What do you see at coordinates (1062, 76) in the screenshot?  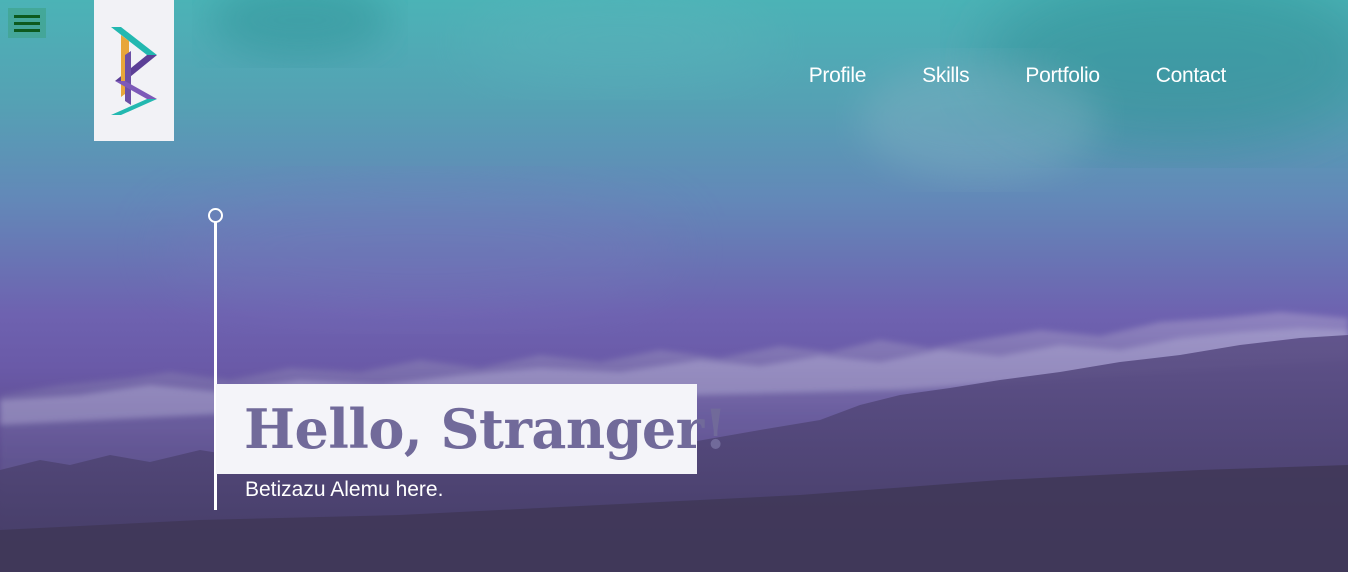 I see `nav-item-portfolio: Portfolio` at bounding box center [1062, 76].